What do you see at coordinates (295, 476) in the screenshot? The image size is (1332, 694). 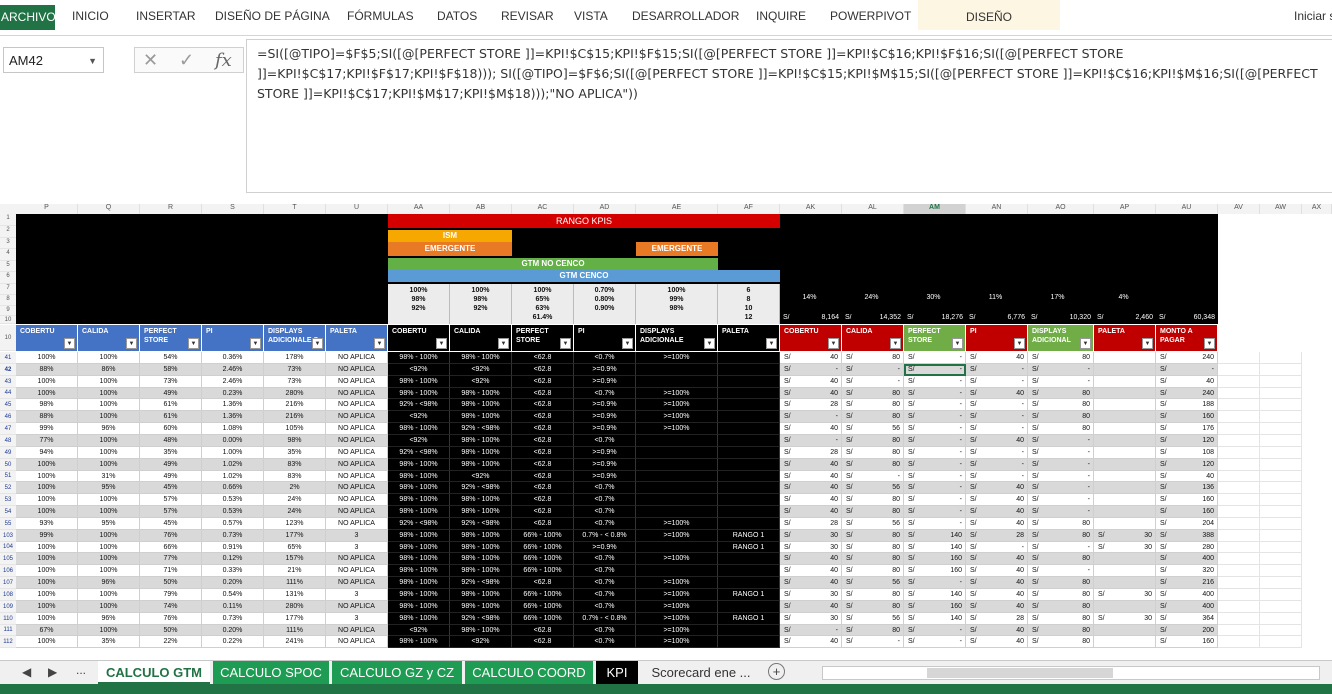 I see `table-cell: 83%` at bounding box center [295, 476].